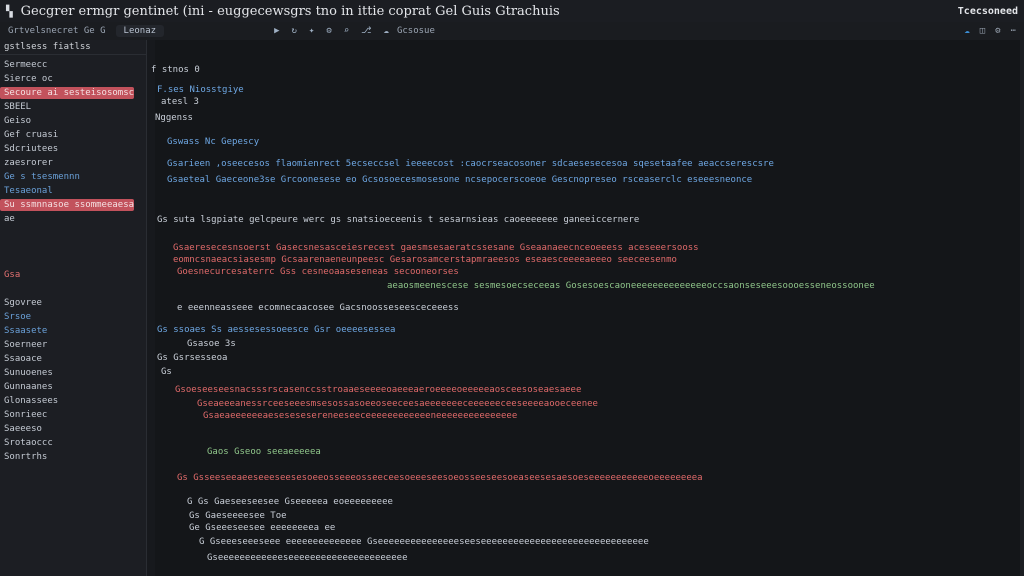  What do you see at coordinates (73, 121) in the screenshot?
I see `sidebar-item: Geiso` at bounding box center [73, 121].